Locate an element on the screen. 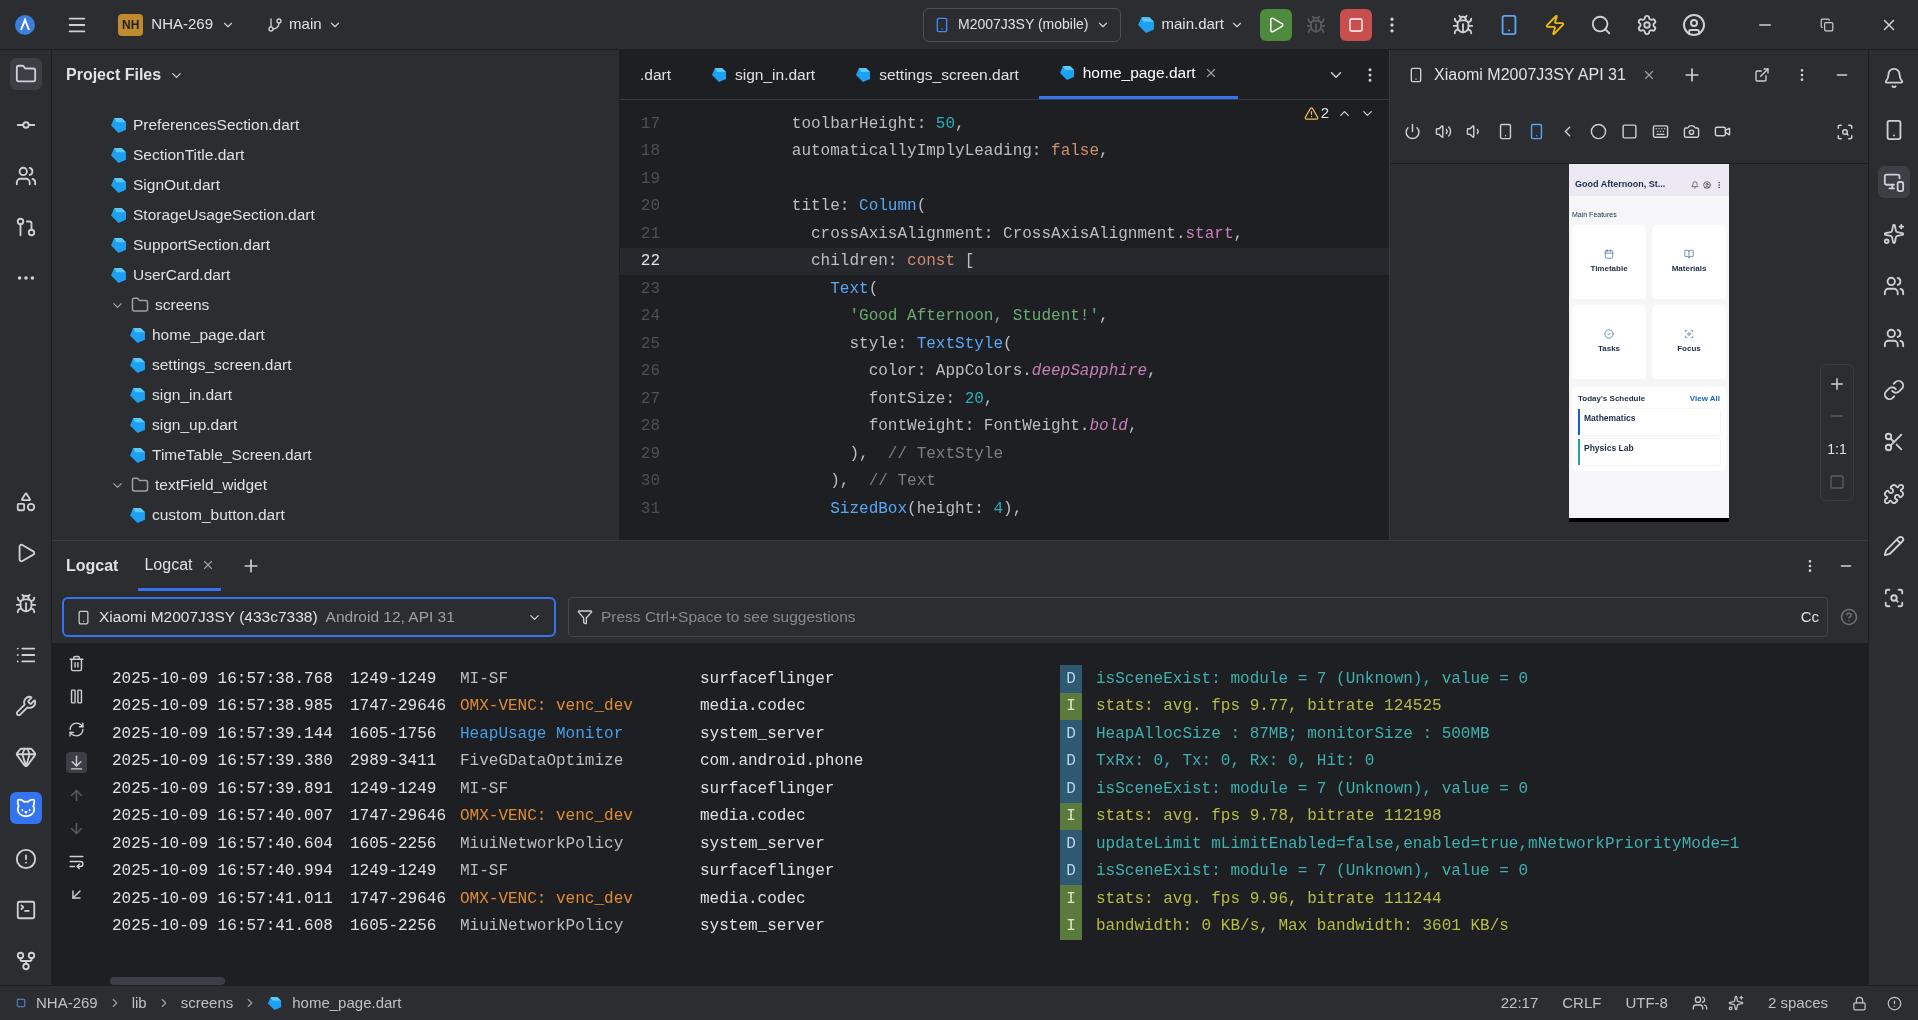 This screenshot has width=1918, height=1020. volume-up-icon is located at coordinates (1443, 131).